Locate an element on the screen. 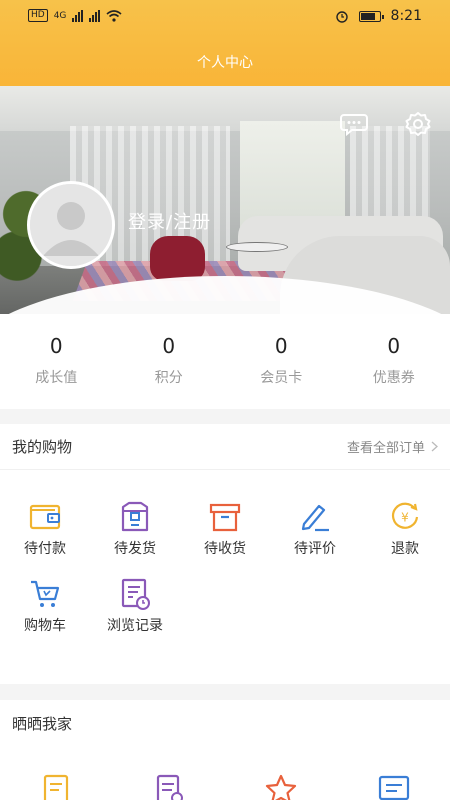  page-title: 个人中心 is located at coordinates (225, 63).